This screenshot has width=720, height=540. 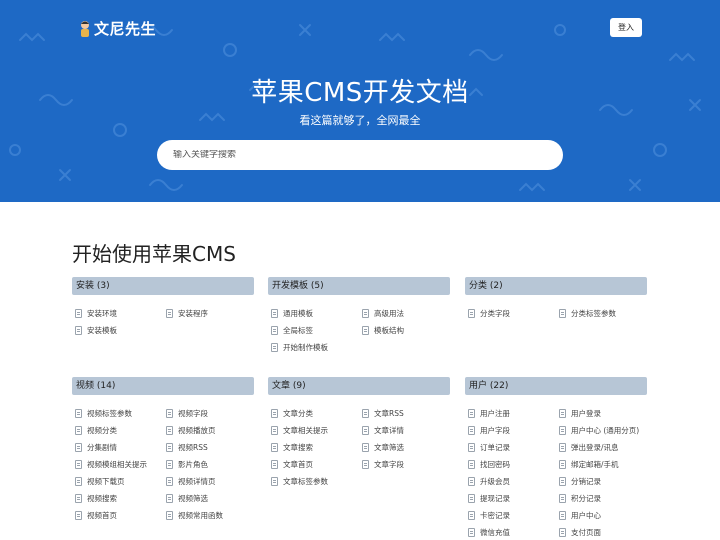 I want to click on doc-link: 分类标签参数, so click(x=604, y=313).